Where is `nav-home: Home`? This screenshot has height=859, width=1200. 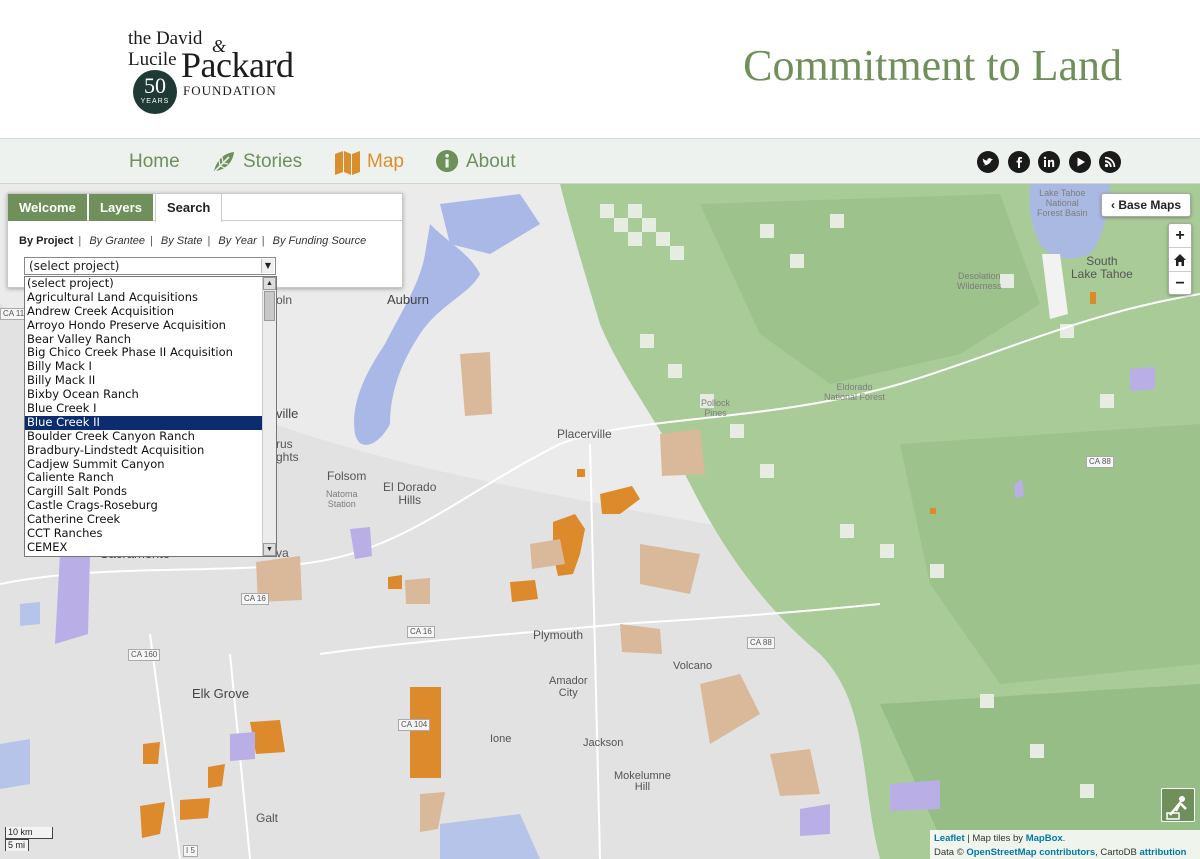 nav-home: Home is located at coordinates (154, 162).